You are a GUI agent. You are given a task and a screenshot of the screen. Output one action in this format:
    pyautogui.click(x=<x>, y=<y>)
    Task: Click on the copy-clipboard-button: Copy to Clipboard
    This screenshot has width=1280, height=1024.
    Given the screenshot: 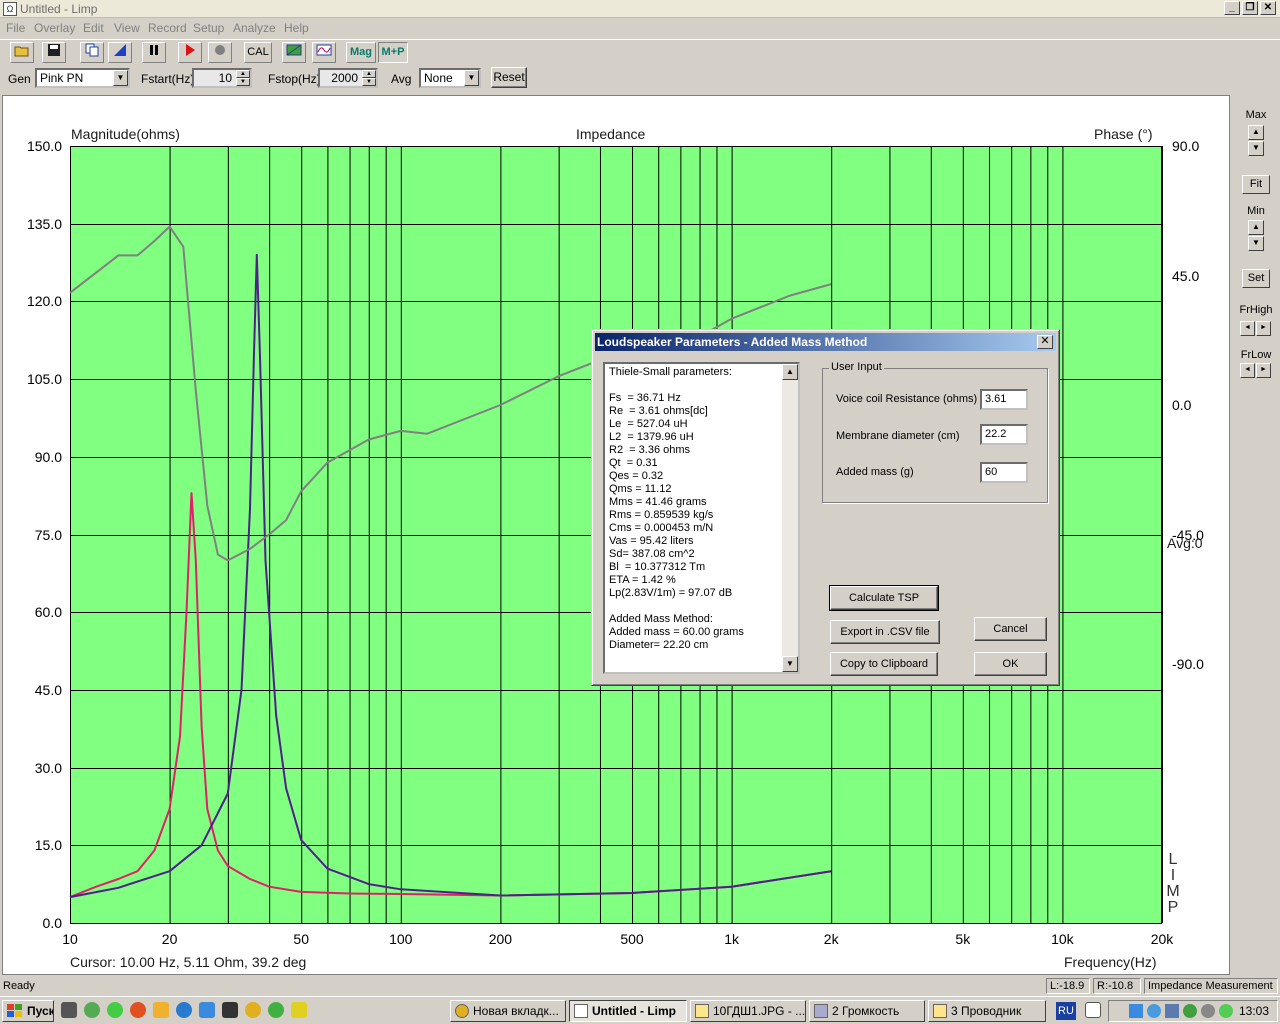 What is the action you would take?
    pyautogui.click(x=884, y=664)
    